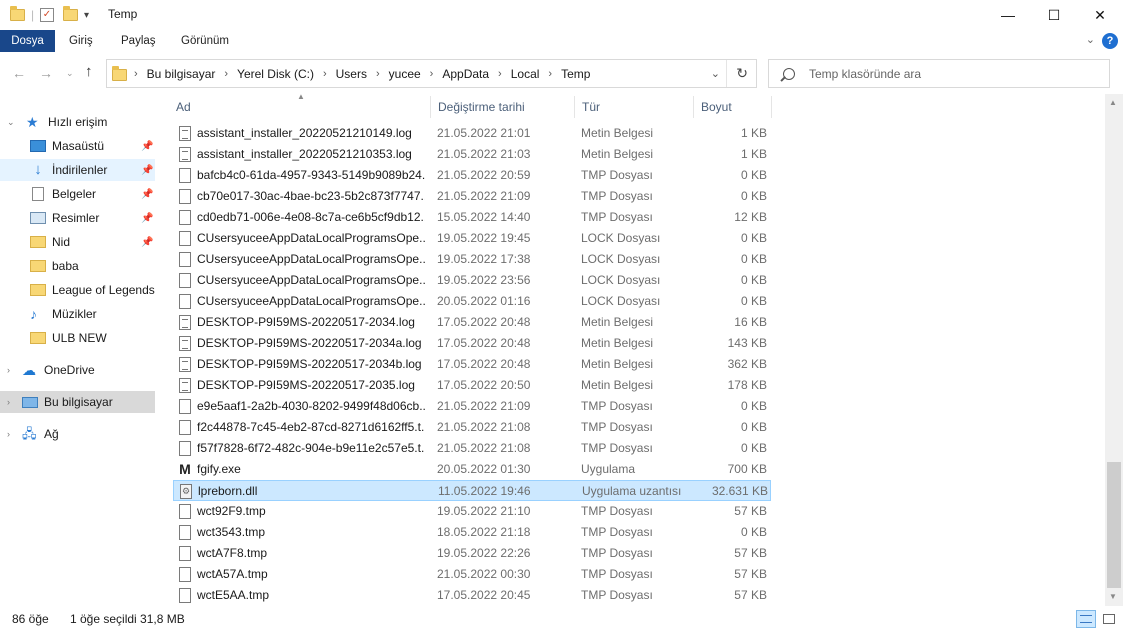 The image size is (1123, 628). Describe the element at coordinates (70, 73) in the screenshot. I see `recent-locations-icon: ⌄` at that location.